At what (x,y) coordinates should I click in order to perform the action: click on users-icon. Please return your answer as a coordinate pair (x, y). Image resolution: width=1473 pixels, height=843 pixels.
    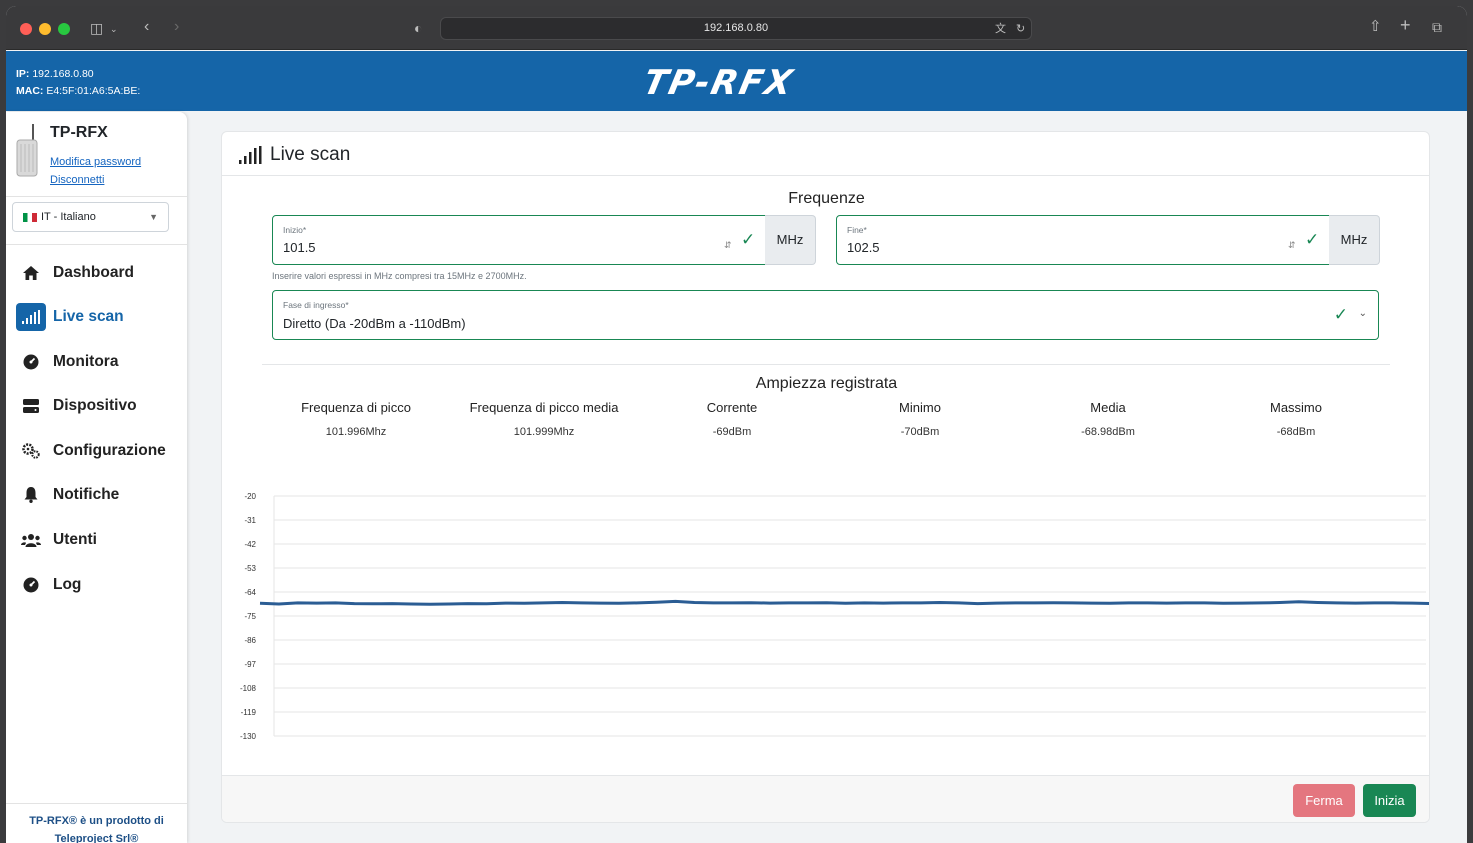
    Looking at the image, I should click on (31, 540).